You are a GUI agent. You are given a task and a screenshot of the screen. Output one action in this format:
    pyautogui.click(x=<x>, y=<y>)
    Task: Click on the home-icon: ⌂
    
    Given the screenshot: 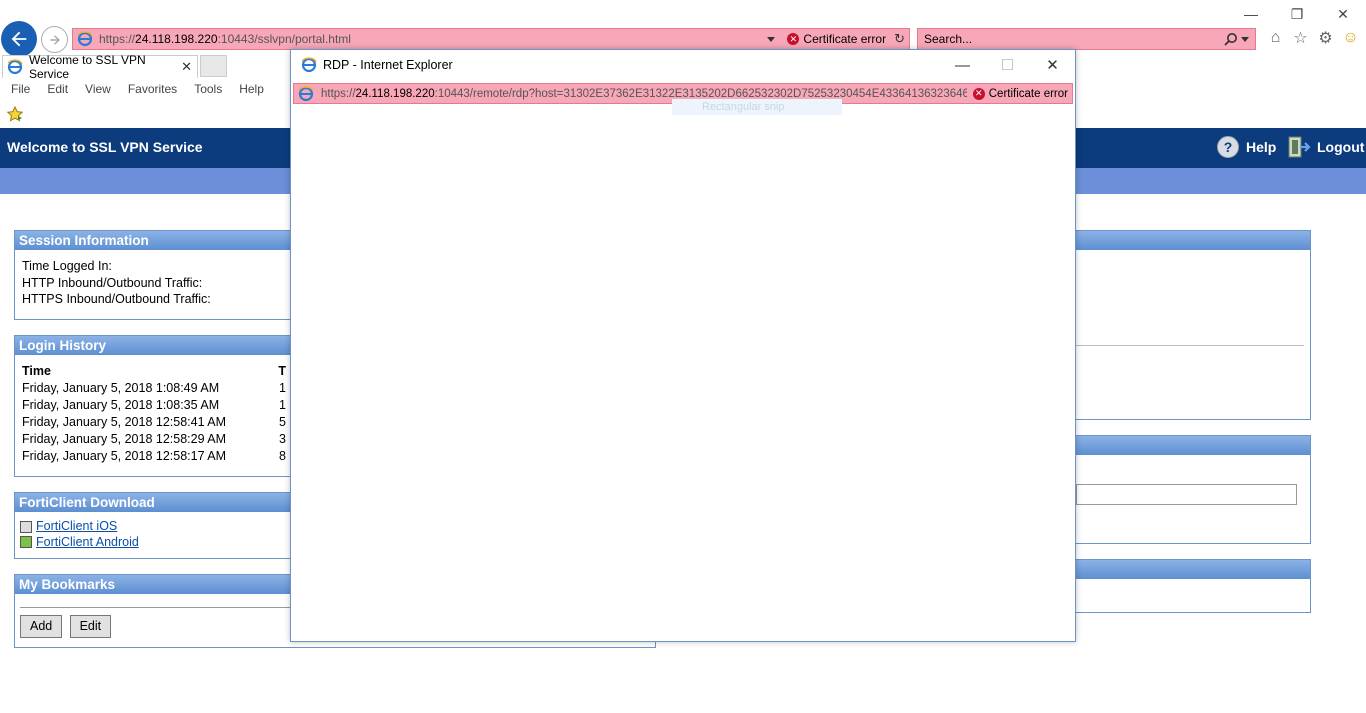 What is the action you would take?
    pyautogui.click(x=1275, y=37)
    